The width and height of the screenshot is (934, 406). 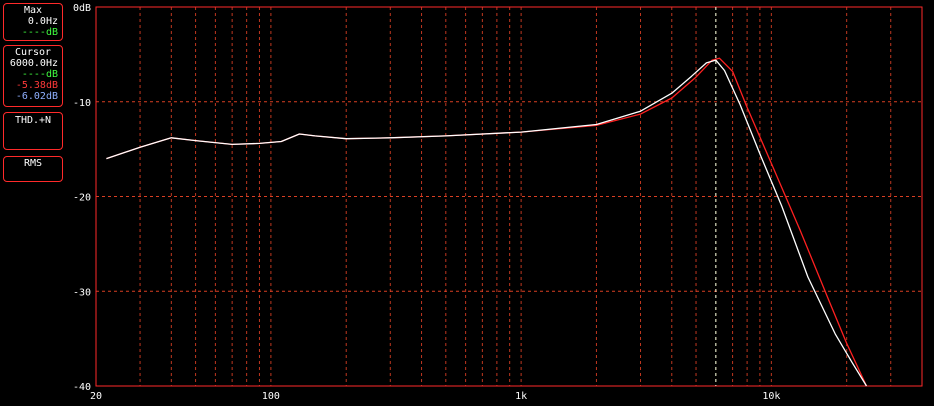 What do you see at coordinates (271, 396) in the screenshot?
I see `x-tick-label: 100` at bounding box center [271, 396].